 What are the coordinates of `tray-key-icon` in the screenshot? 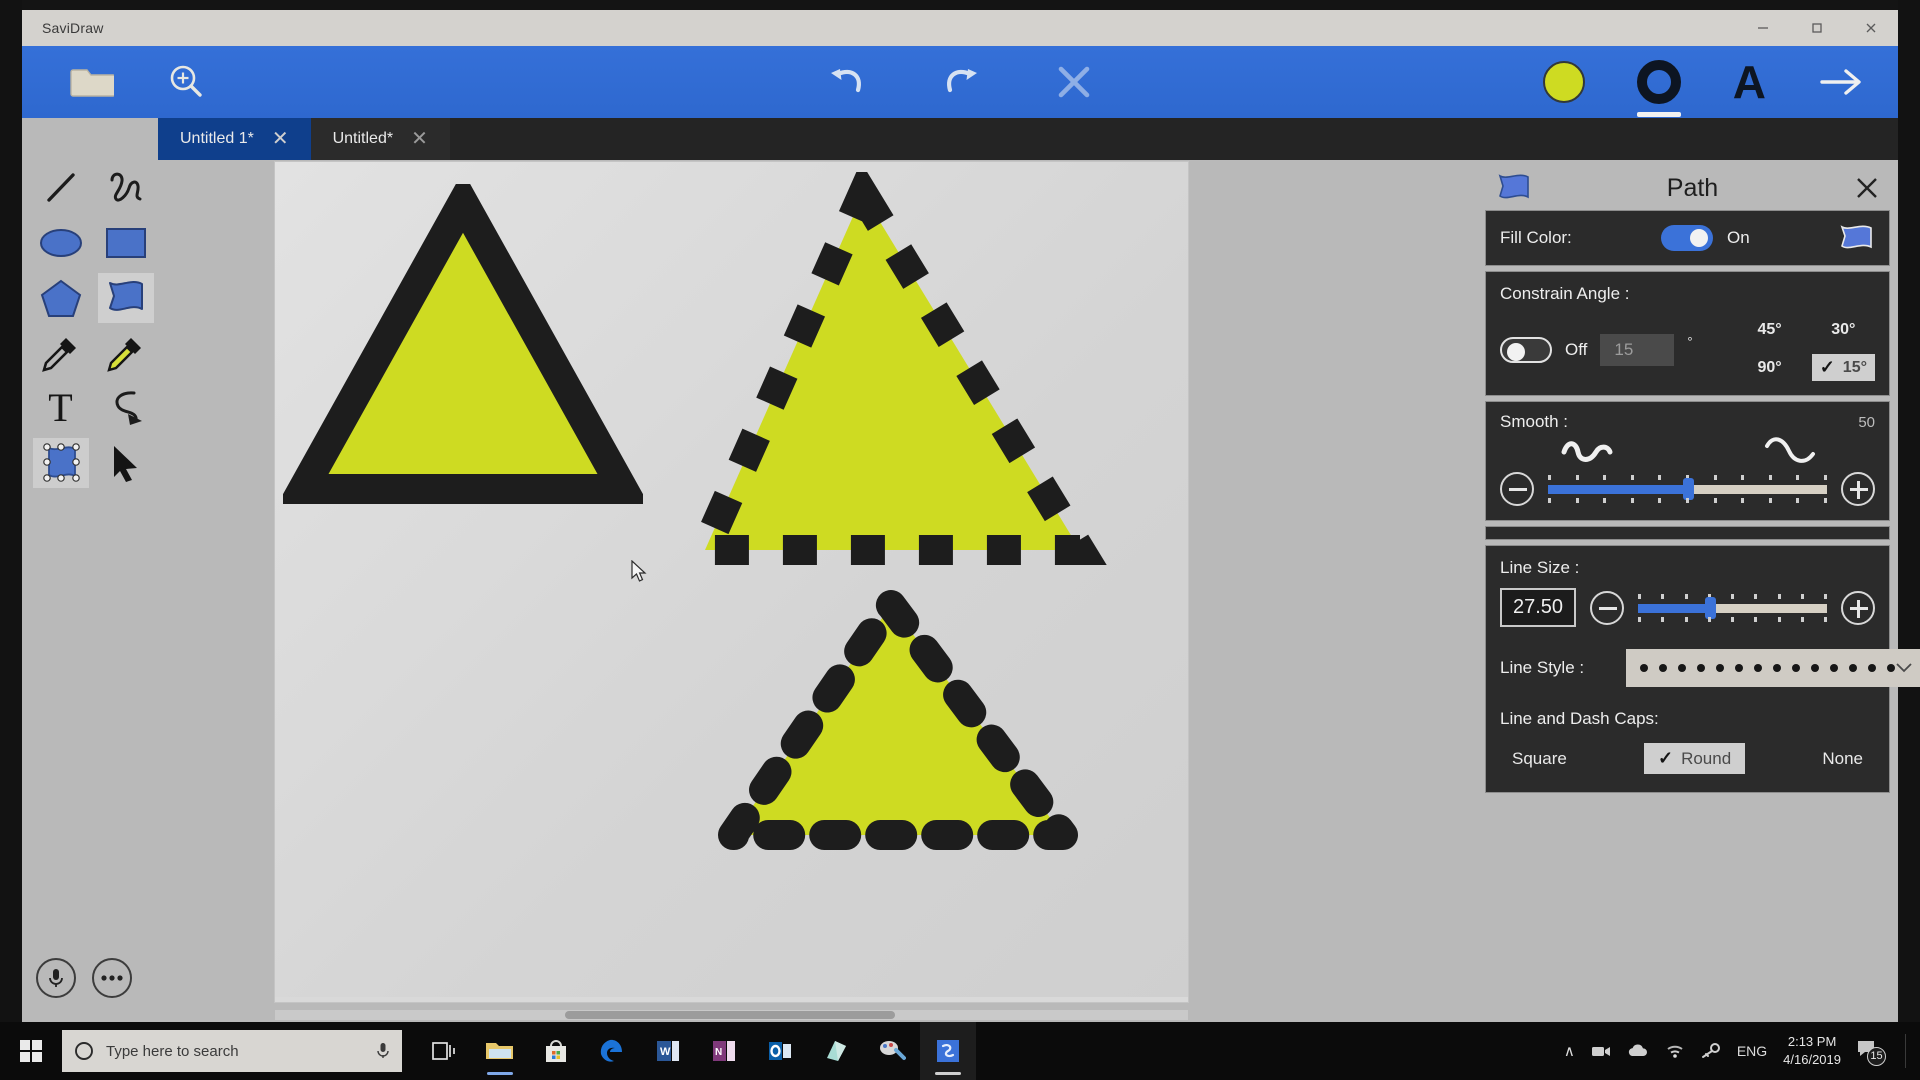 It's located at (1711, 1051).